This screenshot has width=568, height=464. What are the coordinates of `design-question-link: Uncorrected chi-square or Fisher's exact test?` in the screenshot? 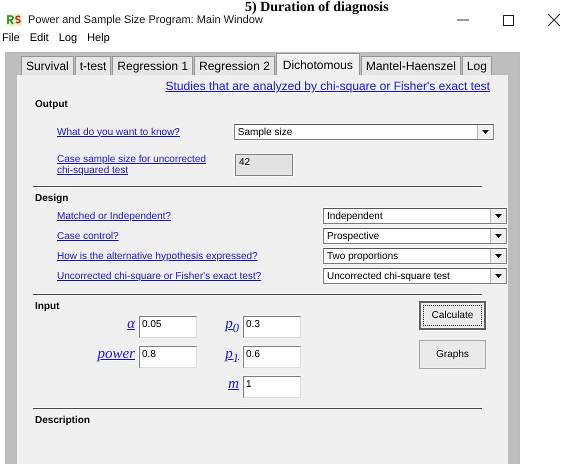 It's located at (159, 276).